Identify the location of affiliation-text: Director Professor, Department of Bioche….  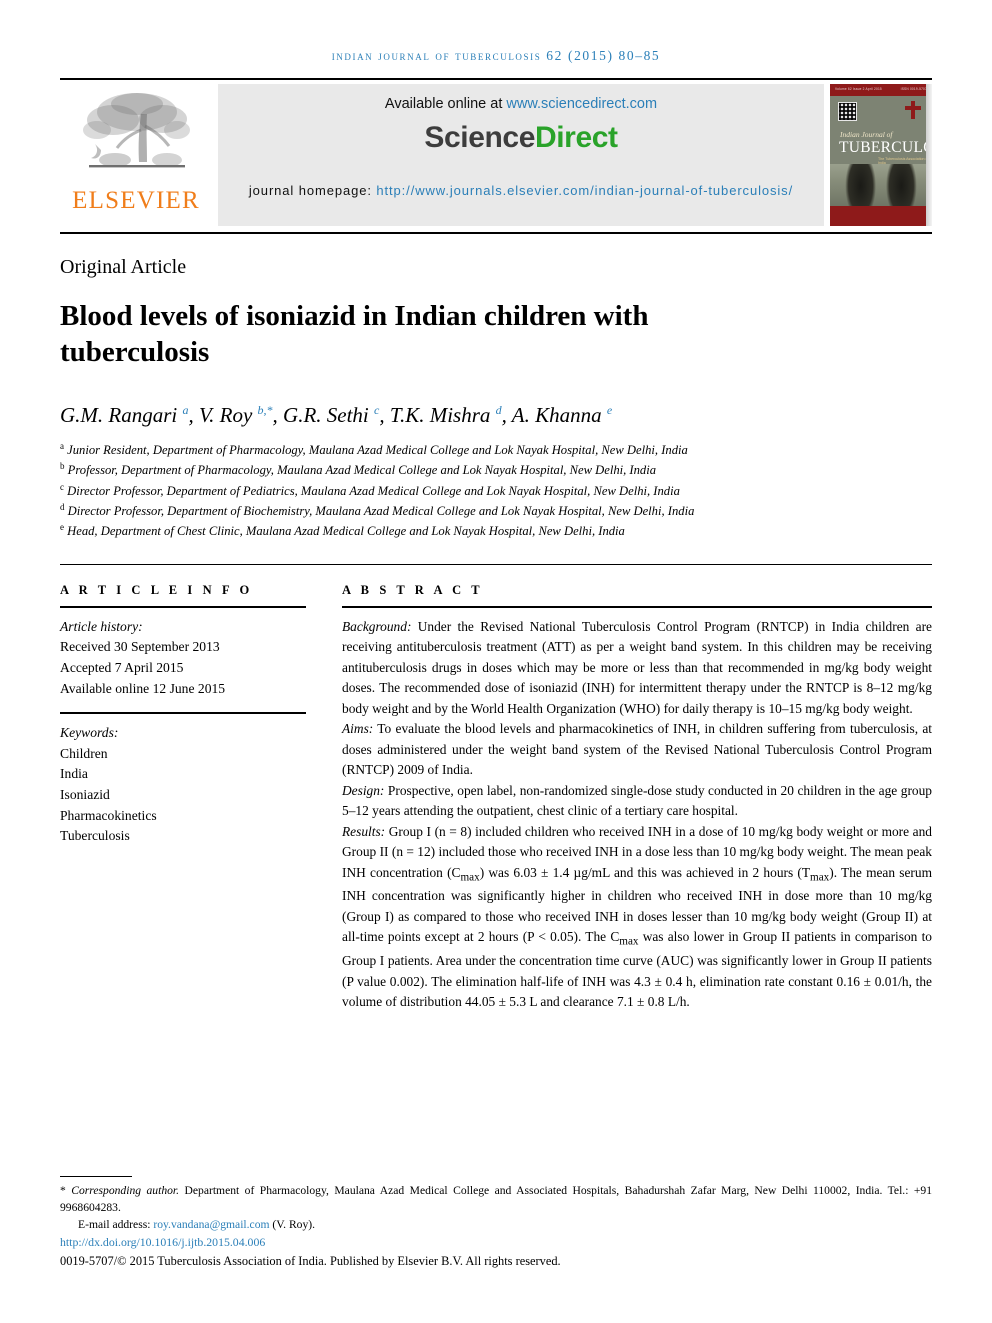
(381, 511).